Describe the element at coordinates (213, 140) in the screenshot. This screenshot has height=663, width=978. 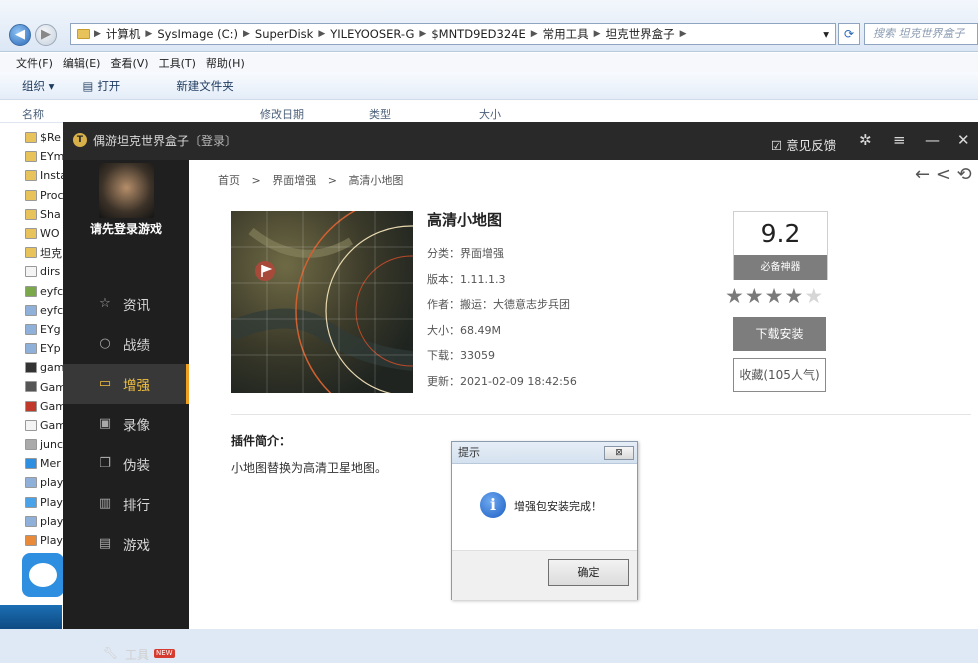
I see `login-link: 〔登录〕` at that location.